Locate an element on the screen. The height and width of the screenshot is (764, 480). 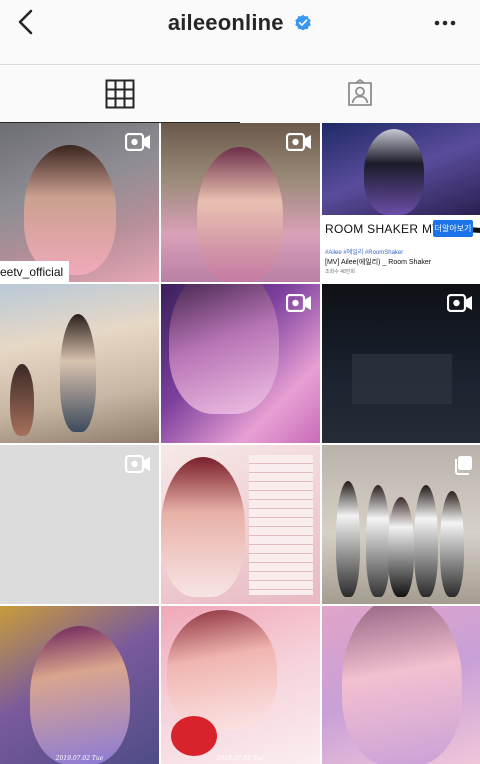
tagged-icon is located at coordinates (360, 92).